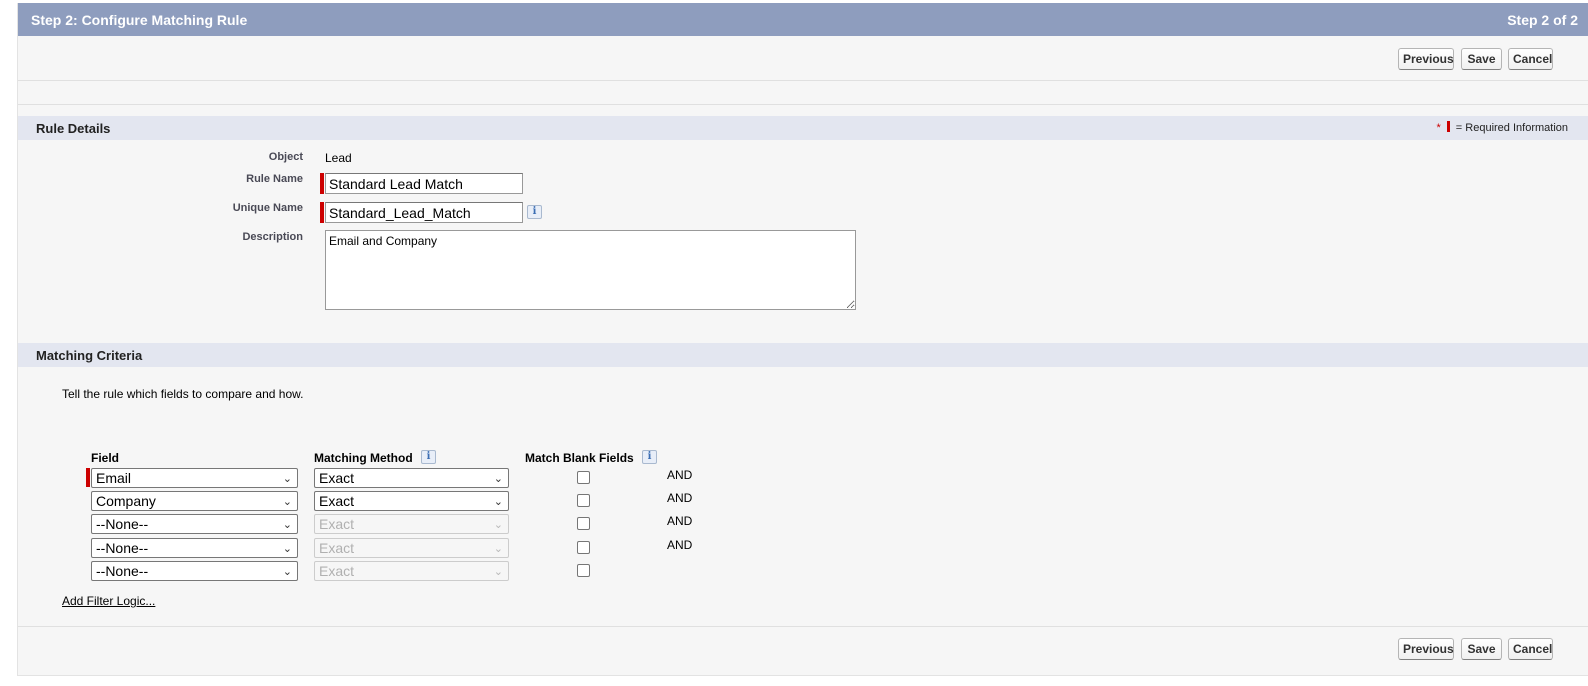 The height and width of the screenshot is (686, 1588). I want to click on rule-details-section-header: Rule Details * = Required Information, so click(803, 128).